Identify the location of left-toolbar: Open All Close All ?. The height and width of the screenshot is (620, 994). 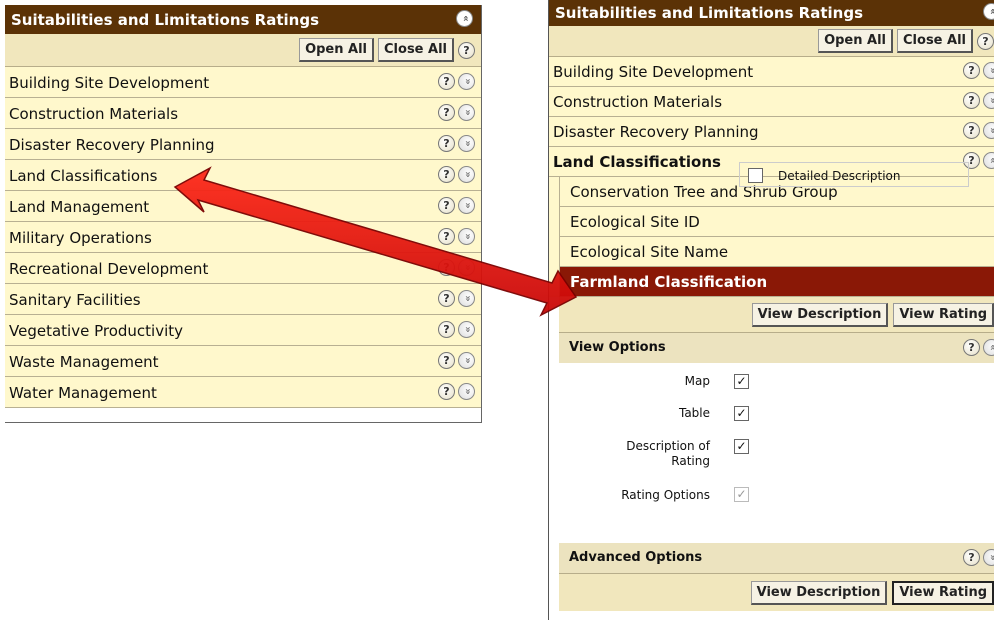
(243, 50).